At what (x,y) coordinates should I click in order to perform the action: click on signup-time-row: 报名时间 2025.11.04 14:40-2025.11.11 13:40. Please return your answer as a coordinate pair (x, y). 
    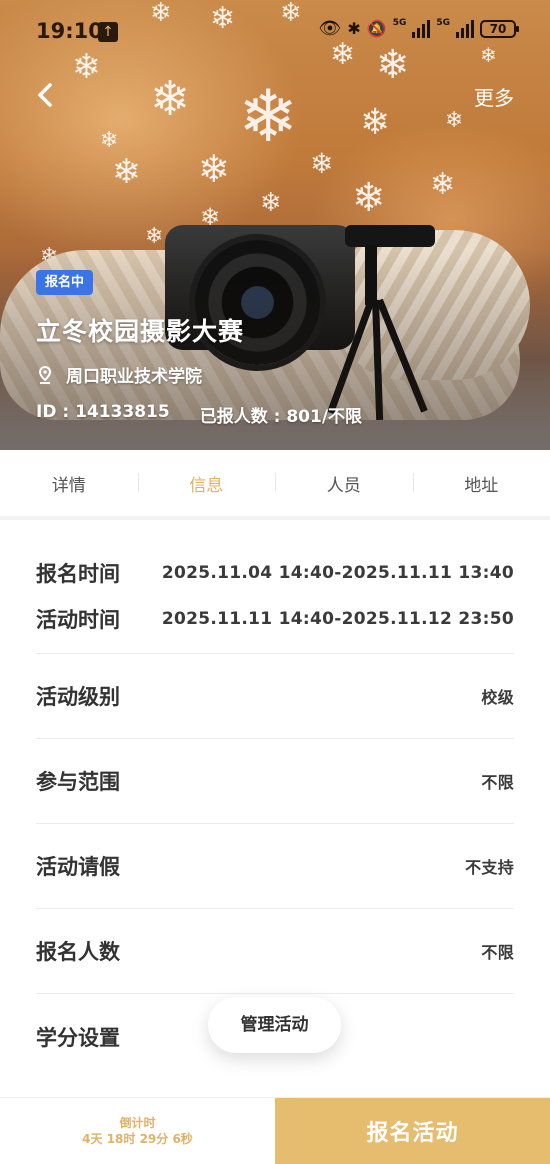
    Looking at the image, I should click on (275, 573).